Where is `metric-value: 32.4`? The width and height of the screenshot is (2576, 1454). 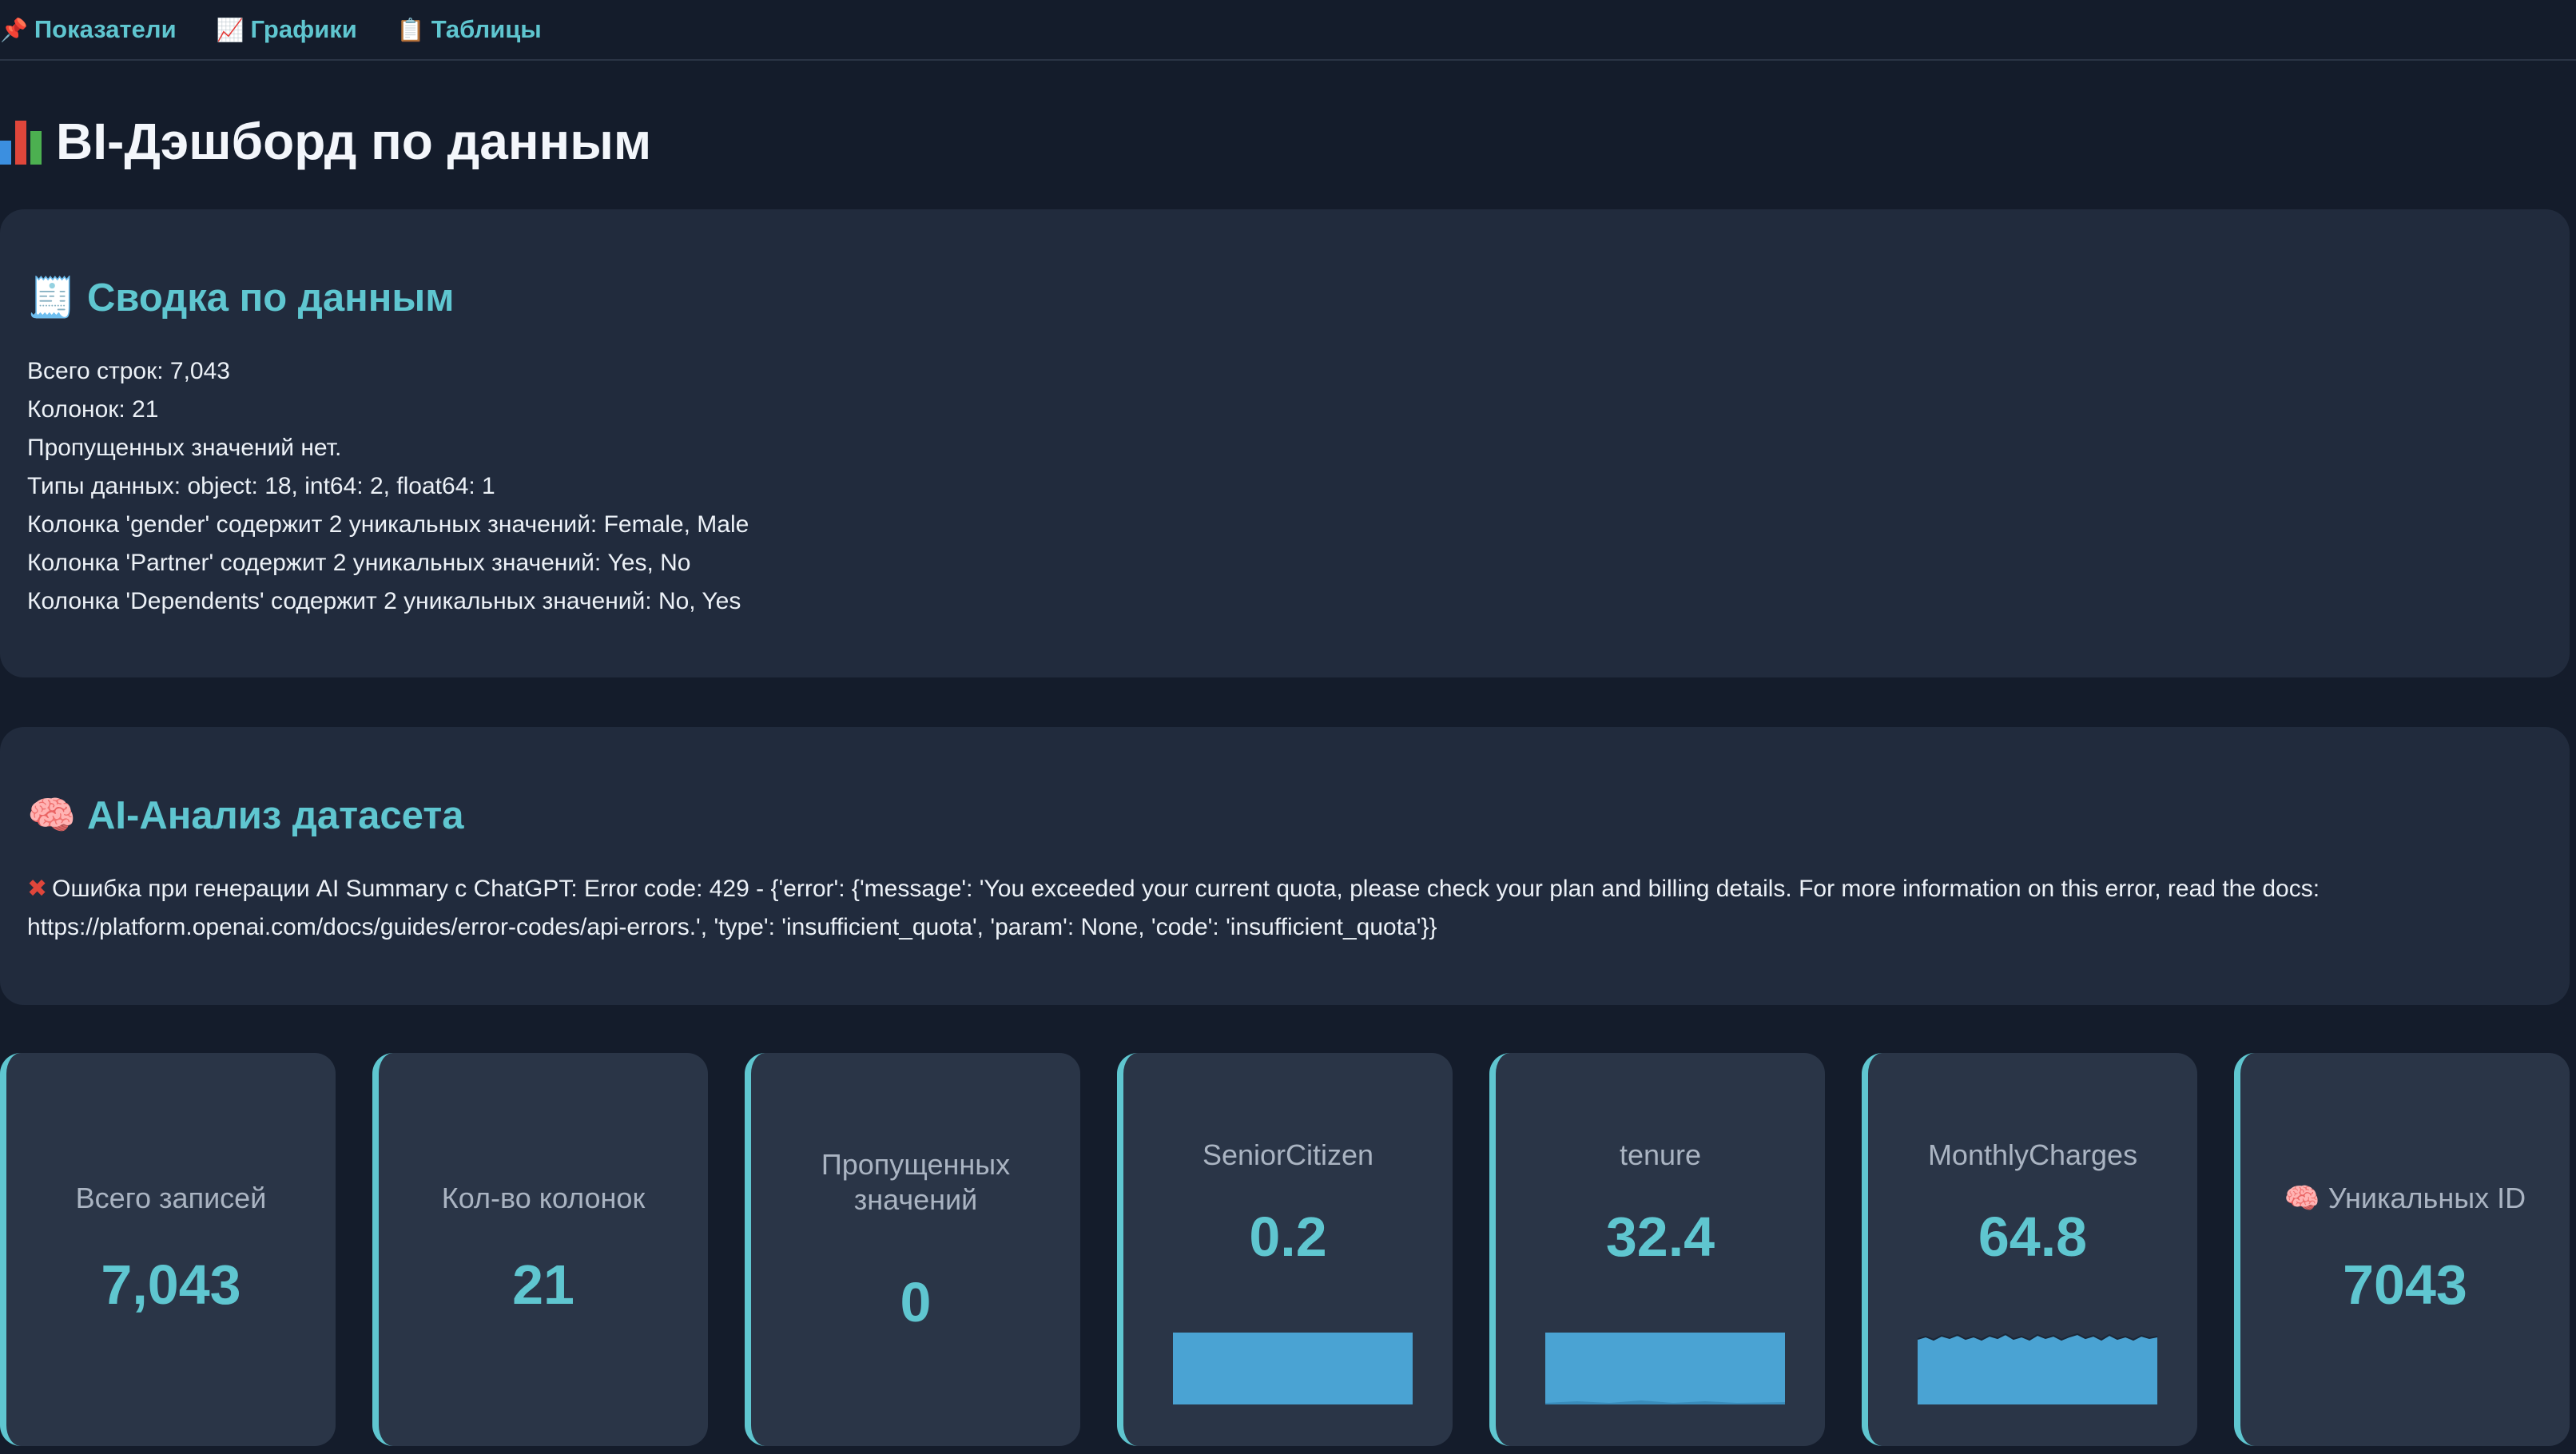 metric-value: 32.4 is located at coordinates (1660, 1237).